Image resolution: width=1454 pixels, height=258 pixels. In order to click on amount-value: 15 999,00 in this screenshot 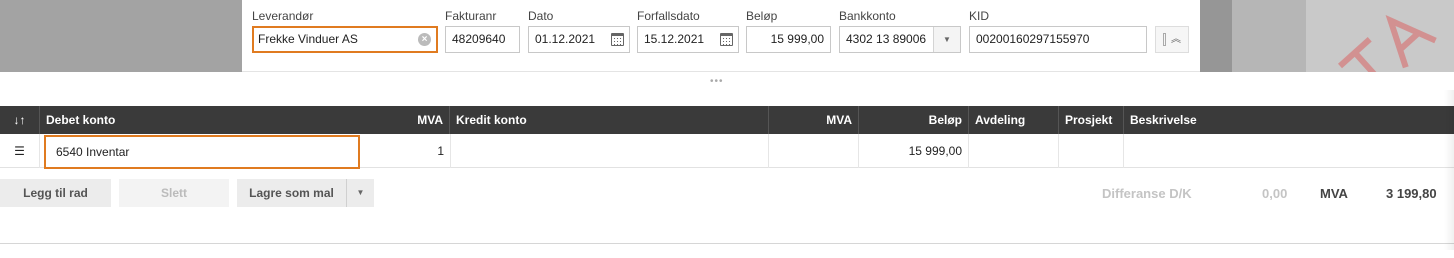, I will do `click(797, 39)`.